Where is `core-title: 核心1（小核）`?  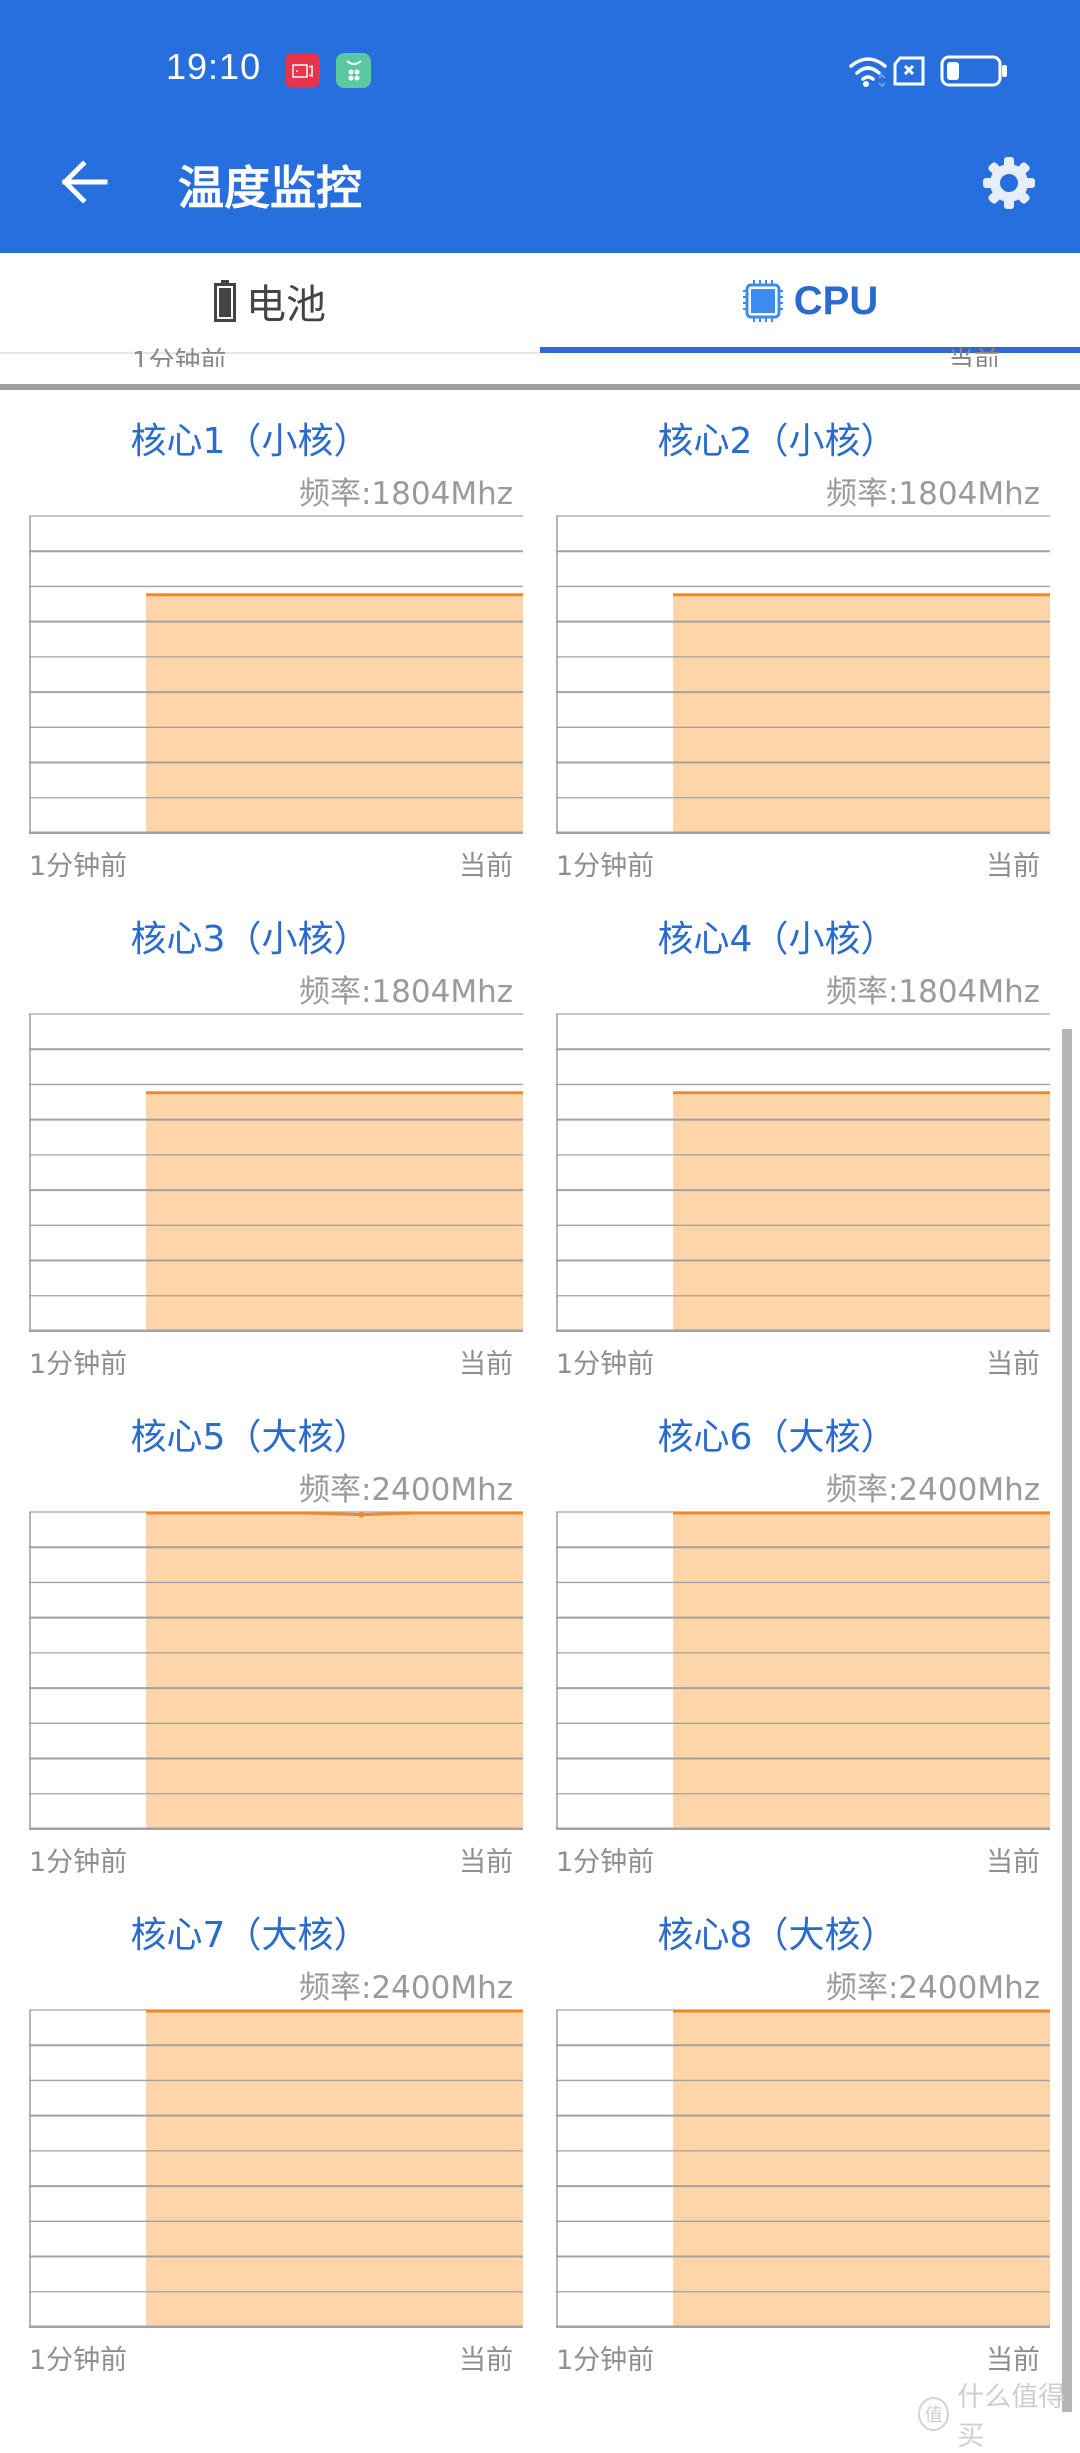 core-title: 核心1（小核） is located at coordinates (250, 441).